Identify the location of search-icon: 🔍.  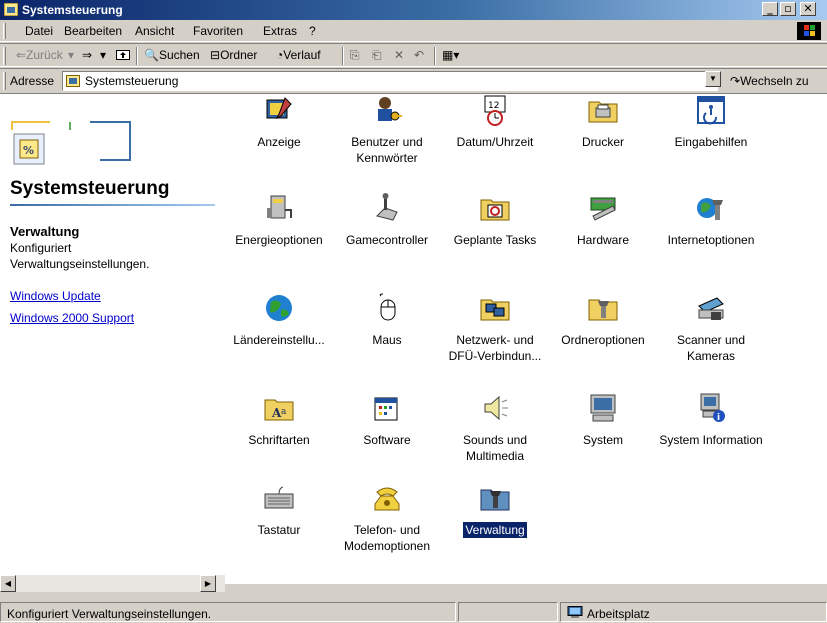
(151, 55).